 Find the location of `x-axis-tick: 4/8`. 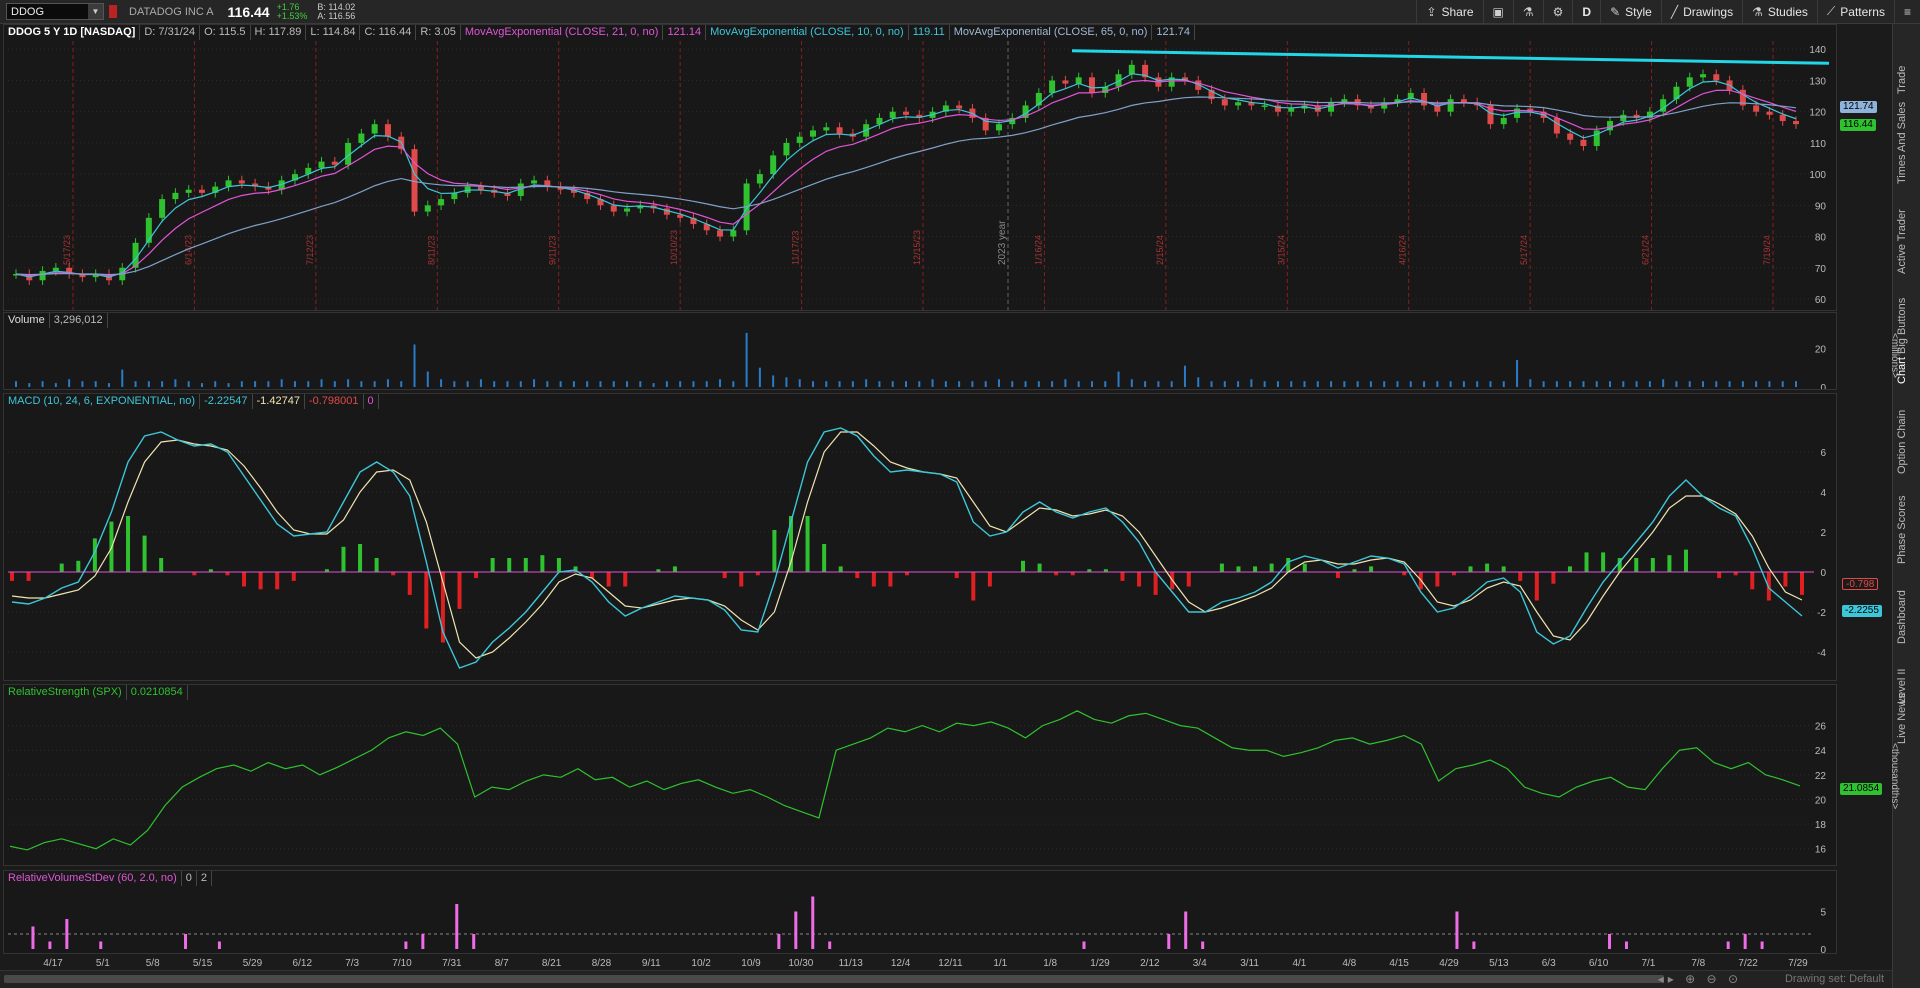

x-axis-tick: 4/8 is located at coordinates (1349, 963).